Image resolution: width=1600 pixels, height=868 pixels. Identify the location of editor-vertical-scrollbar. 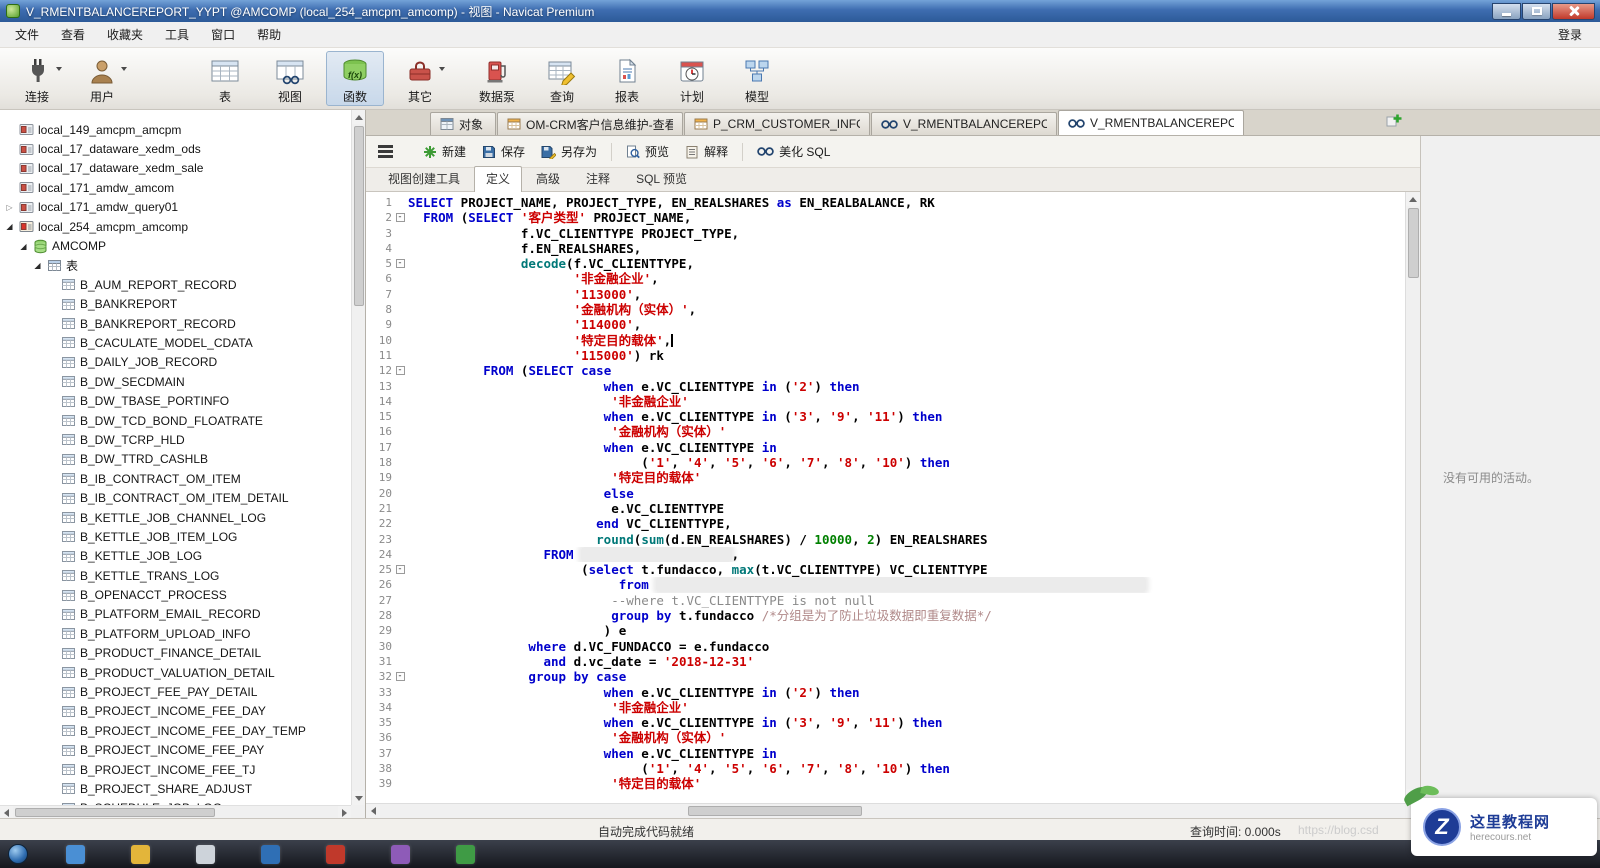
(1412, 497).